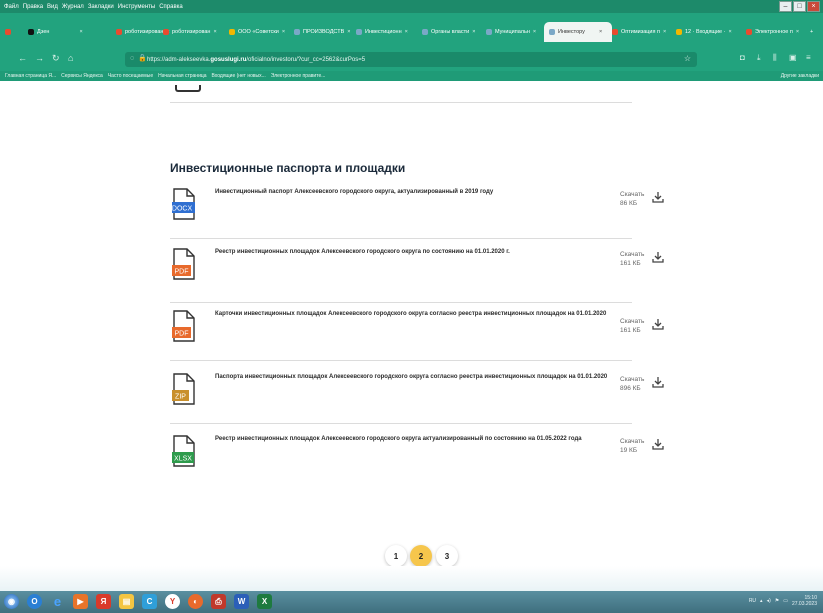 The height and width of the screenshot is (613, 823). Describe the element at coordinates (808, 57) in the screenshot. I see `menu-icon: ≡` at that location.